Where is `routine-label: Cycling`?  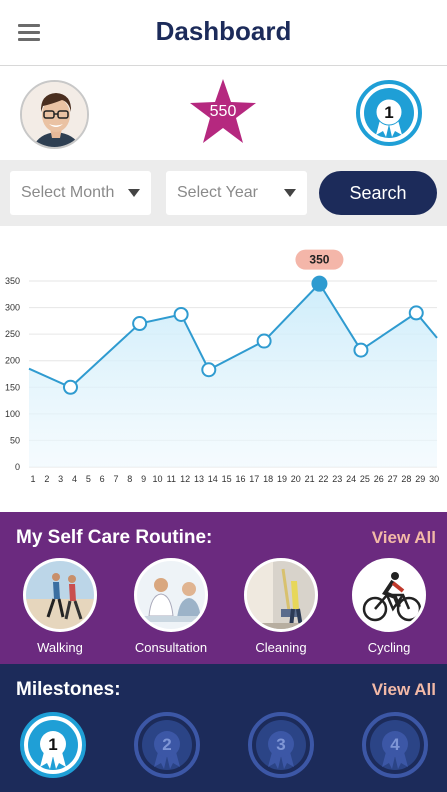 routine-label: Cycling is located at coordinates (389, 647).